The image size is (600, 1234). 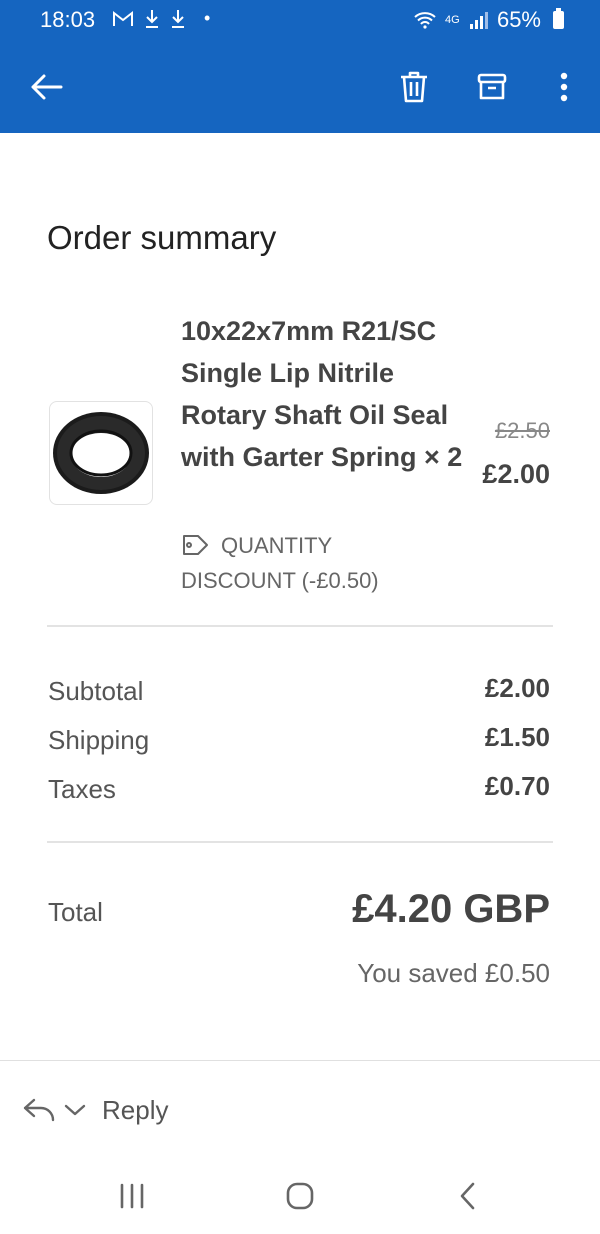 I want to click on shipping-label: Shipping, so click(x=99, y=740).